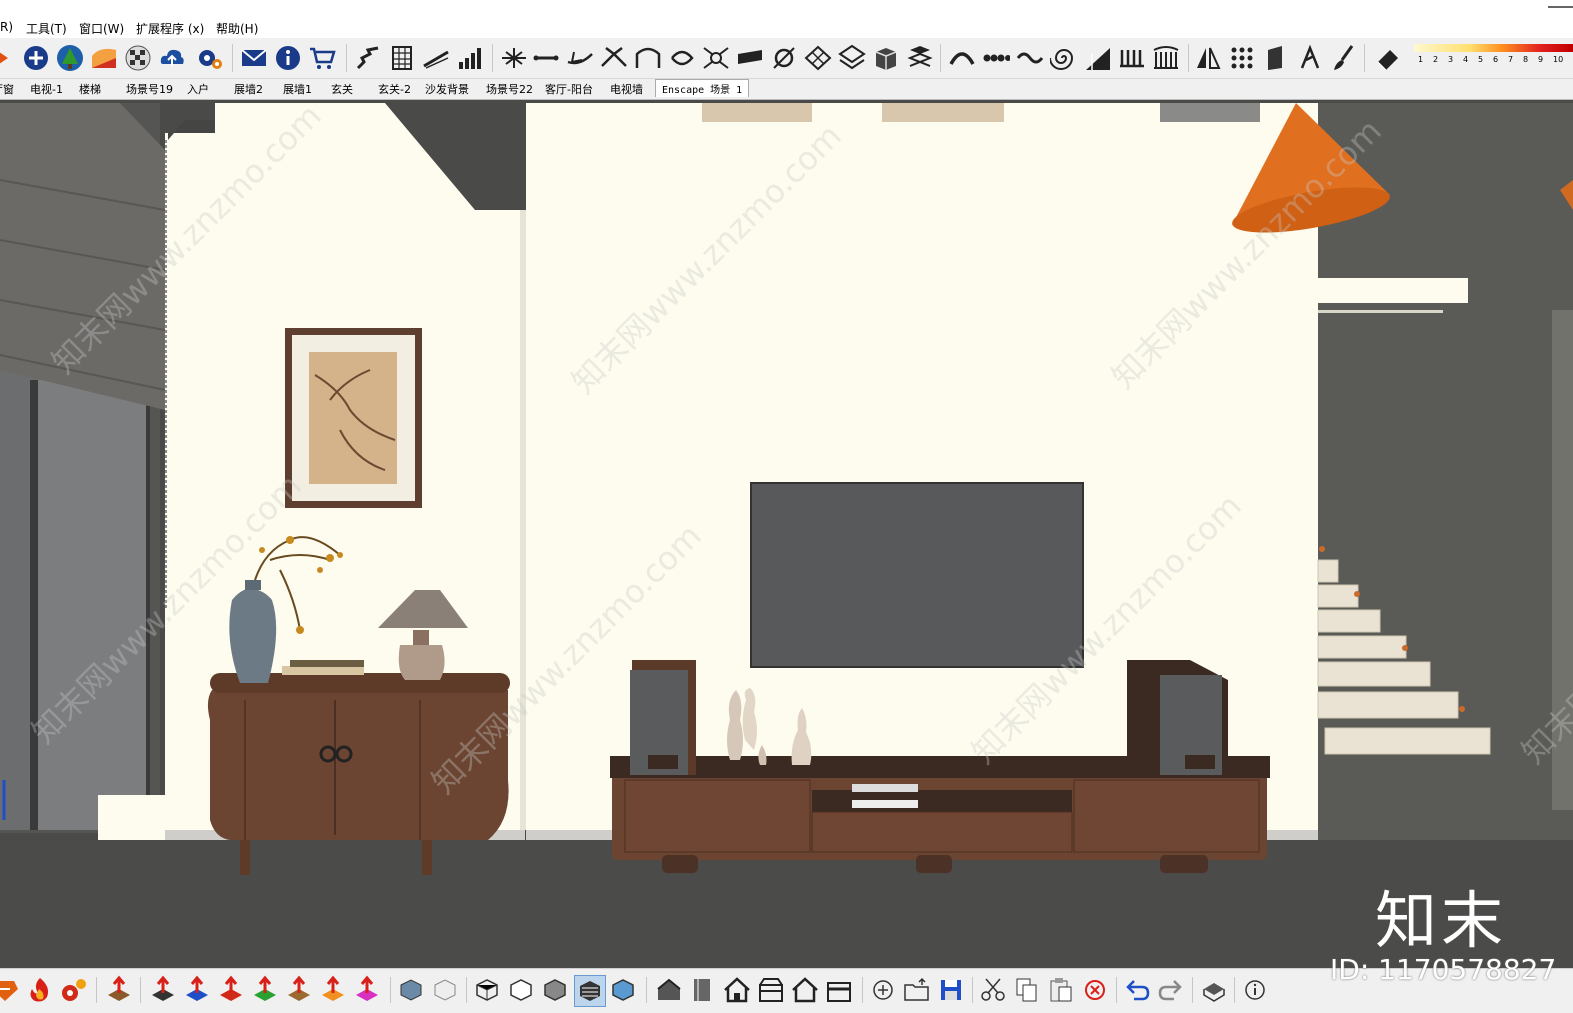  I want to click on shaded-icon, so click(669, 990).